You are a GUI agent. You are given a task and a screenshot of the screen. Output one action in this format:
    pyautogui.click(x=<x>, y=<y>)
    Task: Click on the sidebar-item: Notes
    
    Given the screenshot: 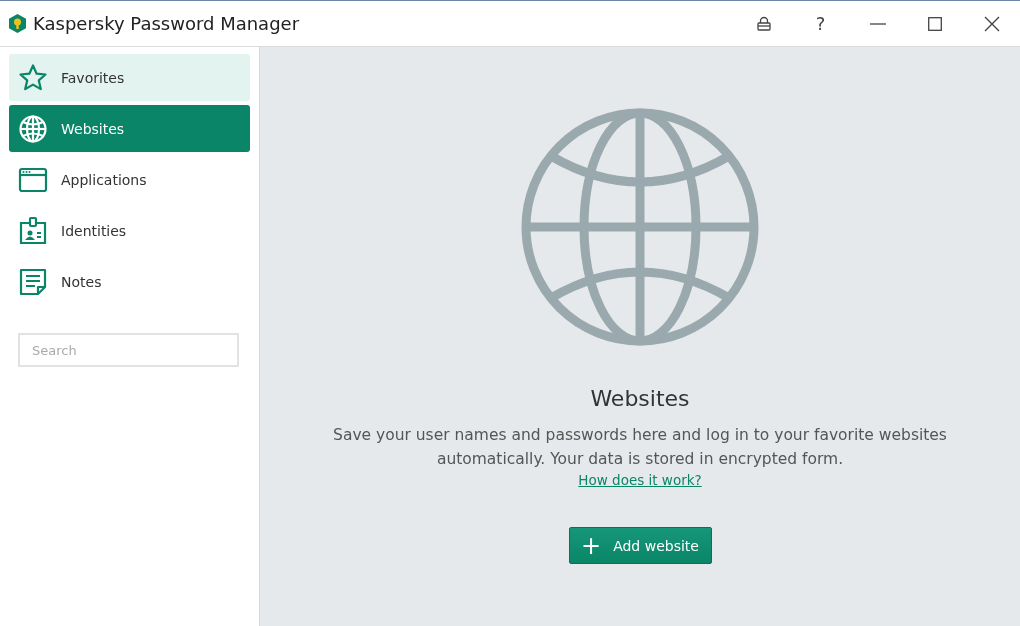 What is the action you would take?
    pyautogui.click(x=129, y=281)
    